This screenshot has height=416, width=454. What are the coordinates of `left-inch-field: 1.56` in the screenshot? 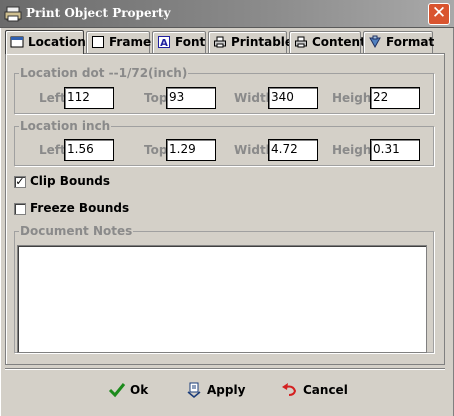 It's located at (89, 150).